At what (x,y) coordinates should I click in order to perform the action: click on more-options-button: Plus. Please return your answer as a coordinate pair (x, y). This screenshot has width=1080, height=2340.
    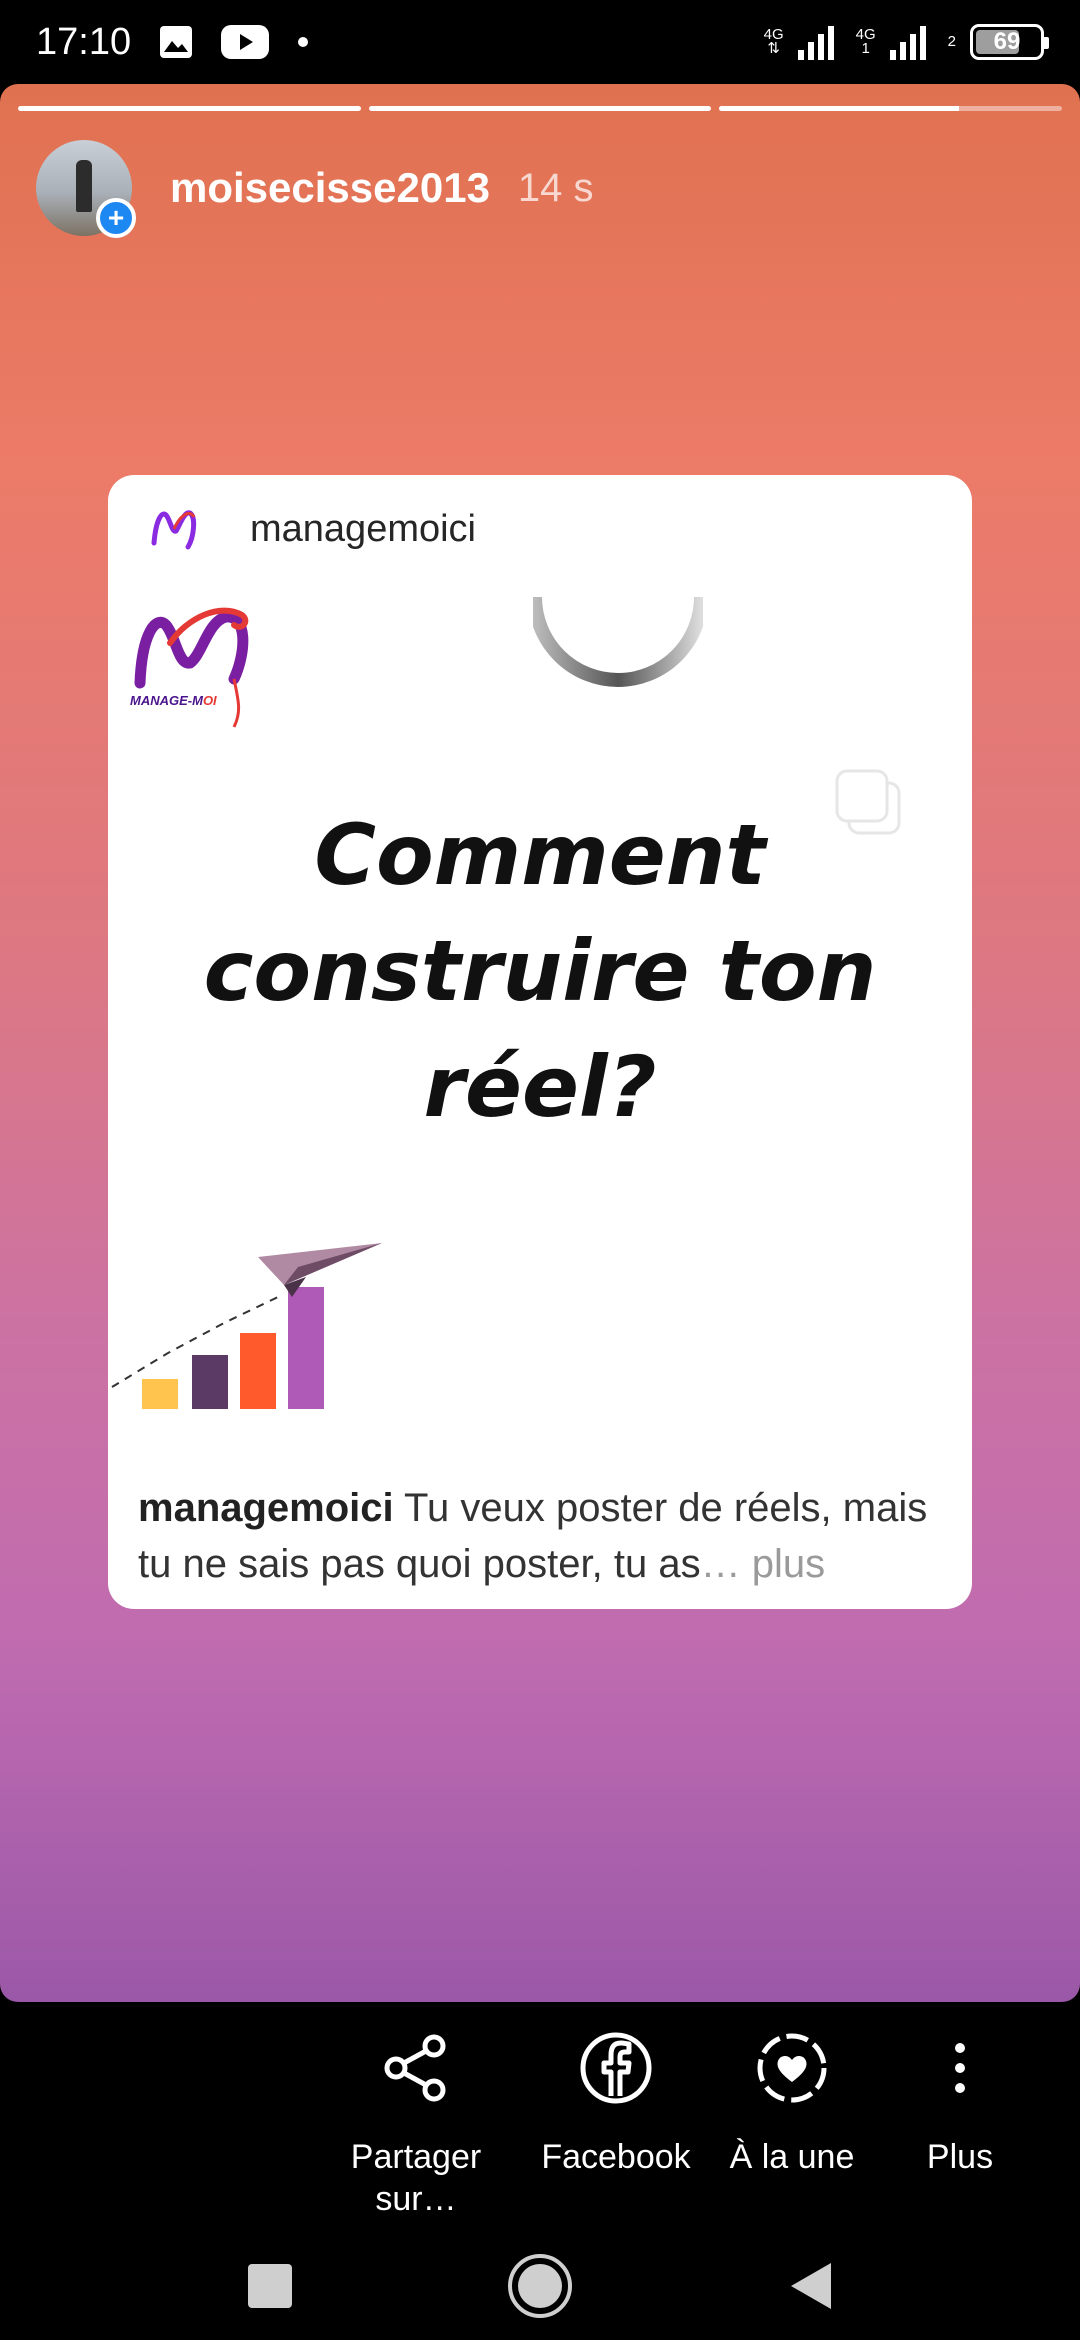
    Looking at the image, I should click on (960, 2090).